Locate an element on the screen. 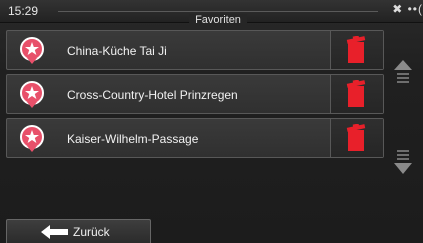  title-divider: Favoriten is located at coordinates (218, 18).